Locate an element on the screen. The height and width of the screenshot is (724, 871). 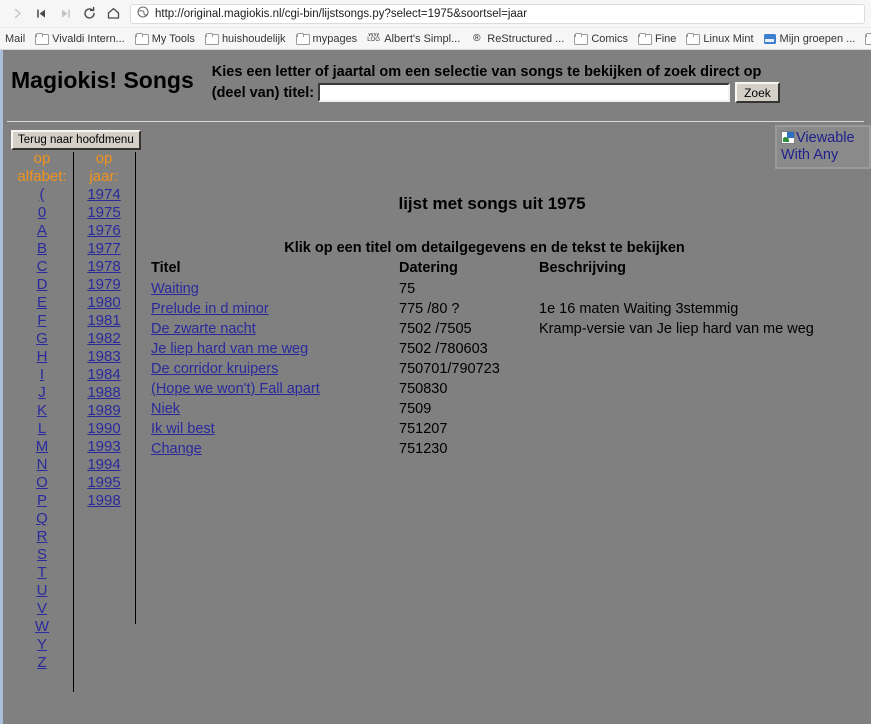
alphabet-link-y: Y is located at coordinates (42, 644).